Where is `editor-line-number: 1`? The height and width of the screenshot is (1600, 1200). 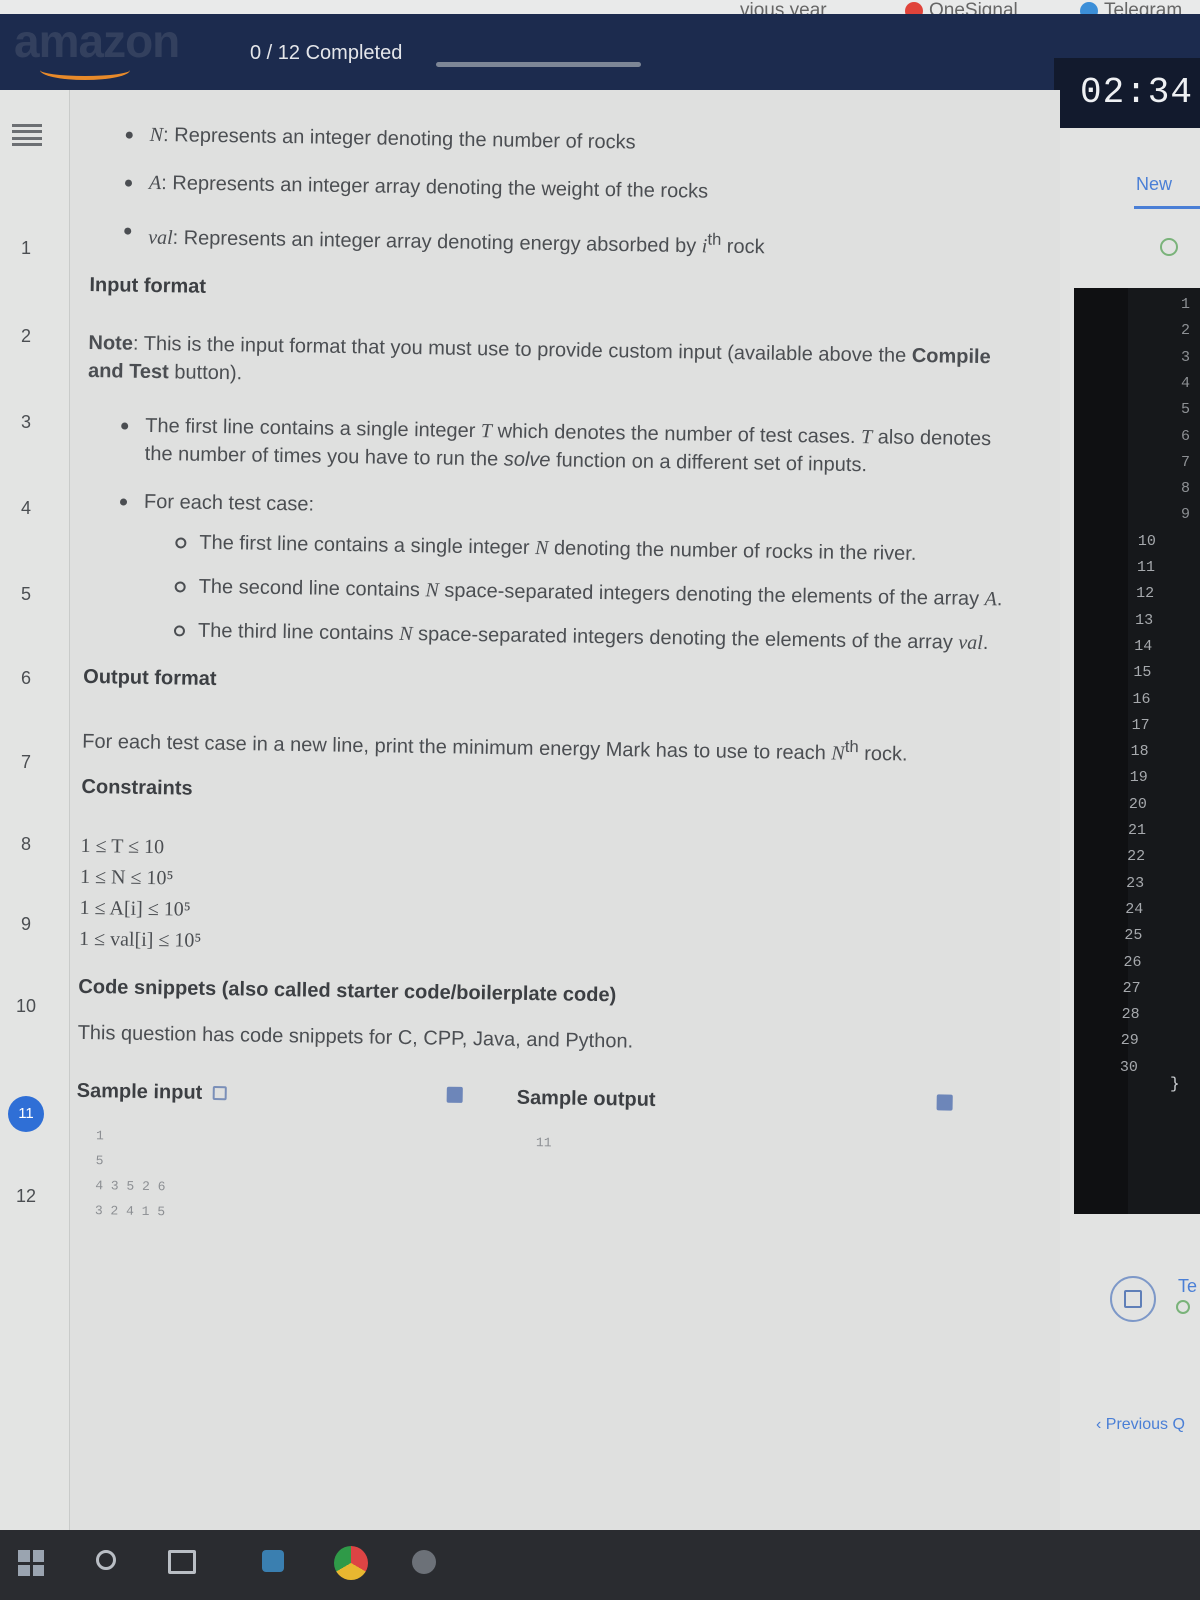 editor-line-number: 1 is located at coordinates (1185, 304).